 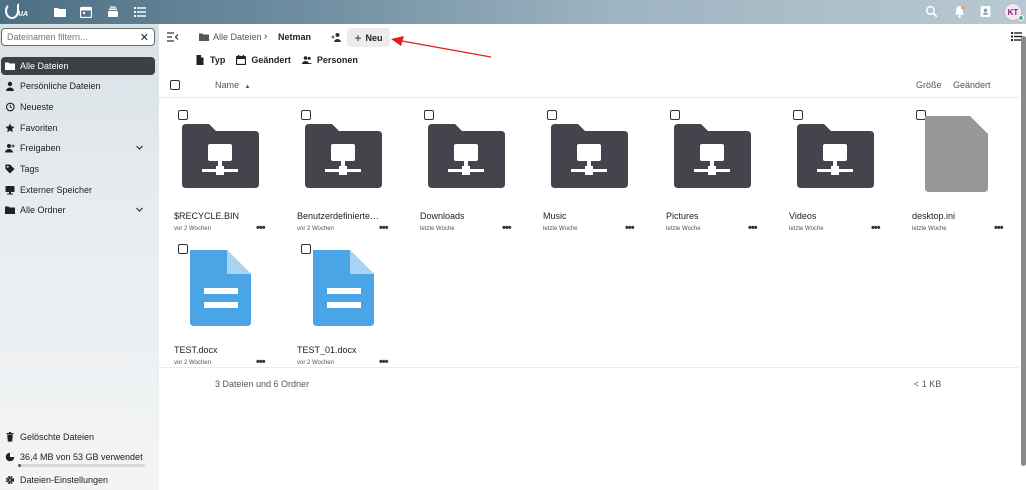 What do you see at coordinates (263, 60) in the screenshot?
I see `filter-modified-button: Geändert` at bounding box center [263, 60].